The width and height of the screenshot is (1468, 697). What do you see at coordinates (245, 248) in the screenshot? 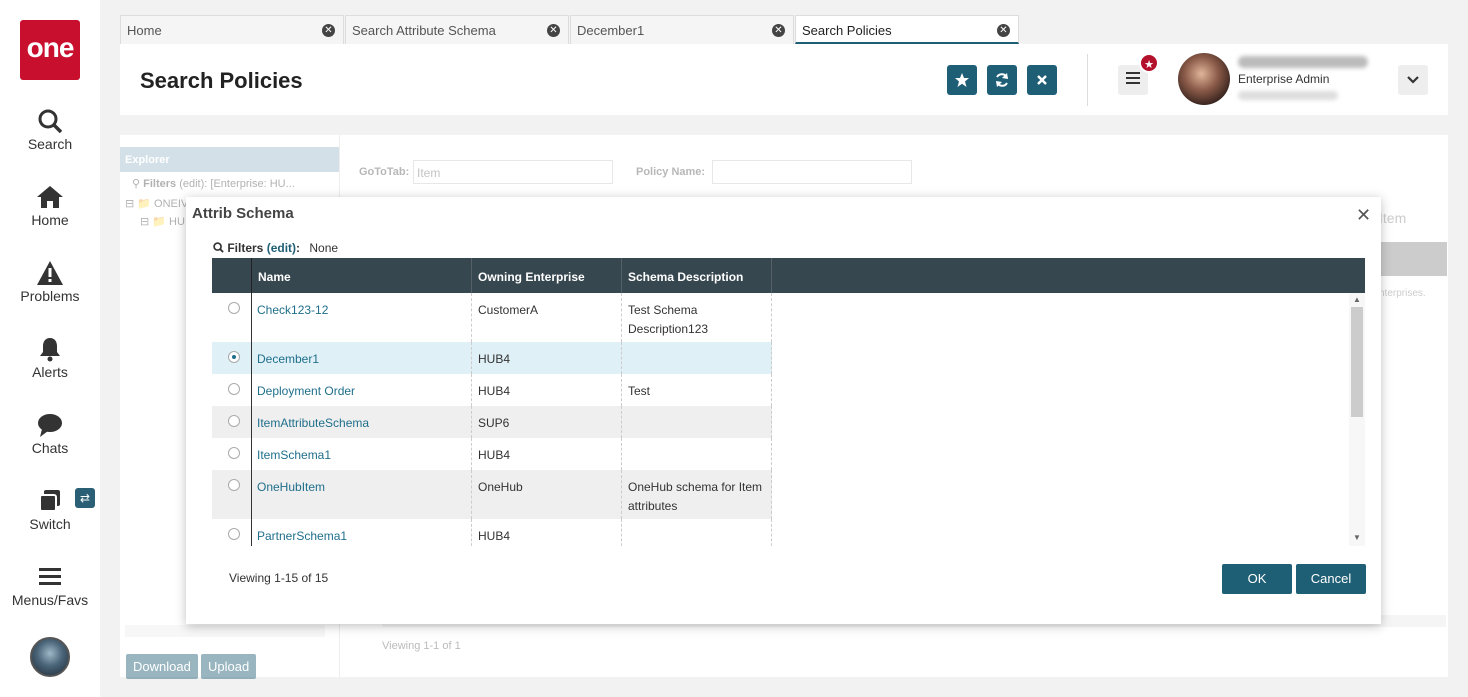
I see `filters-label: Filters` at bounding box center [245, 248].